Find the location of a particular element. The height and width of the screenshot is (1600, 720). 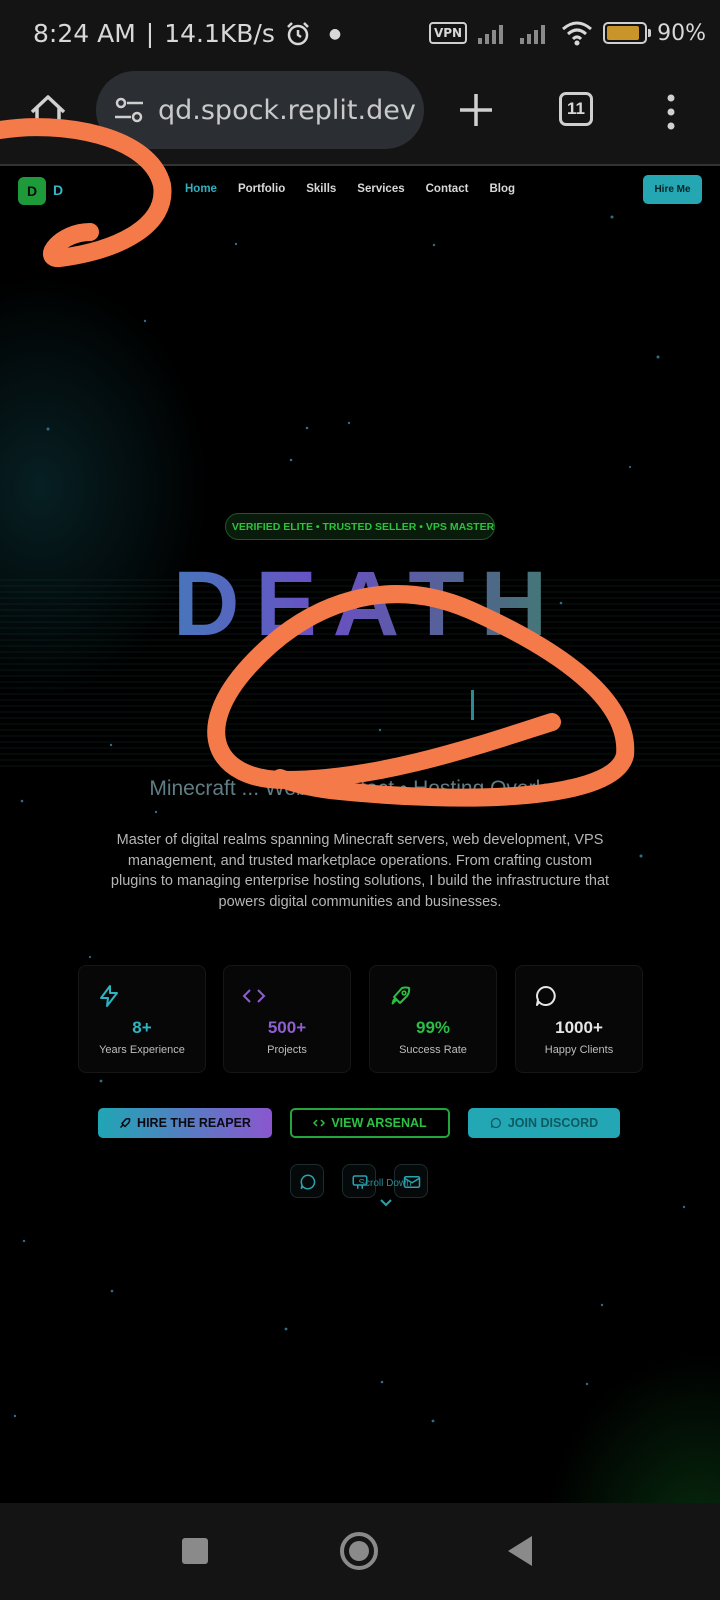

vpn-badge: VPN is located at coordinates (448, 33).